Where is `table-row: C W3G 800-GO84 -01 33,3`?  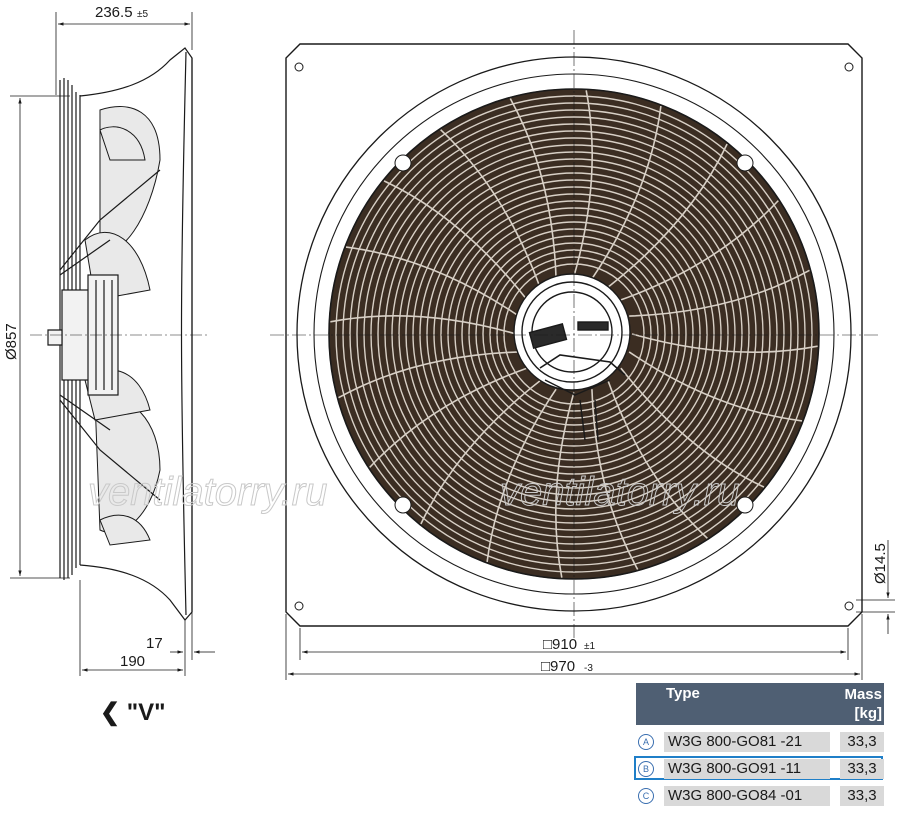 table-row: C W3G 800-GO84 -01 33,3 is located at coordinates (760, 796).